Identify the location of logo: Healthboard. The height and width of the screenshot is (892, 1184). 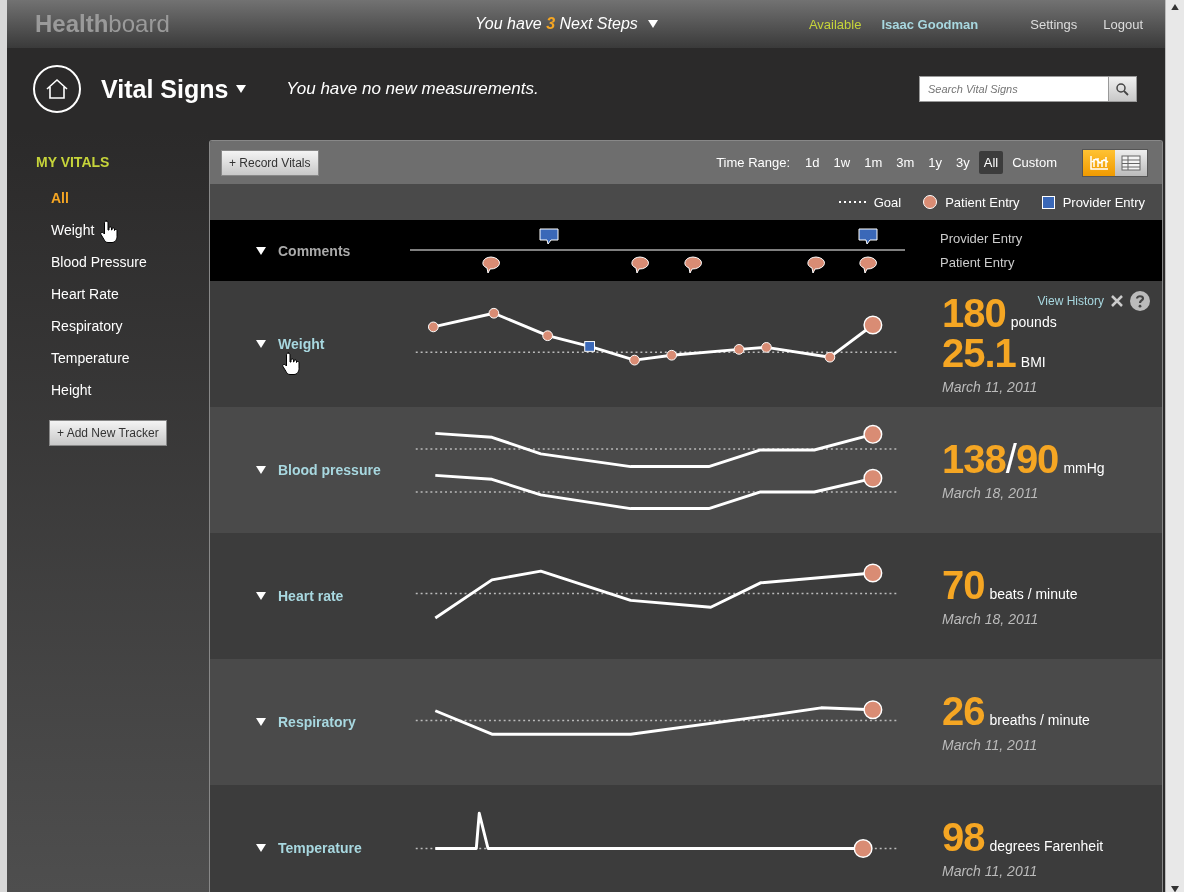
(103, 24).